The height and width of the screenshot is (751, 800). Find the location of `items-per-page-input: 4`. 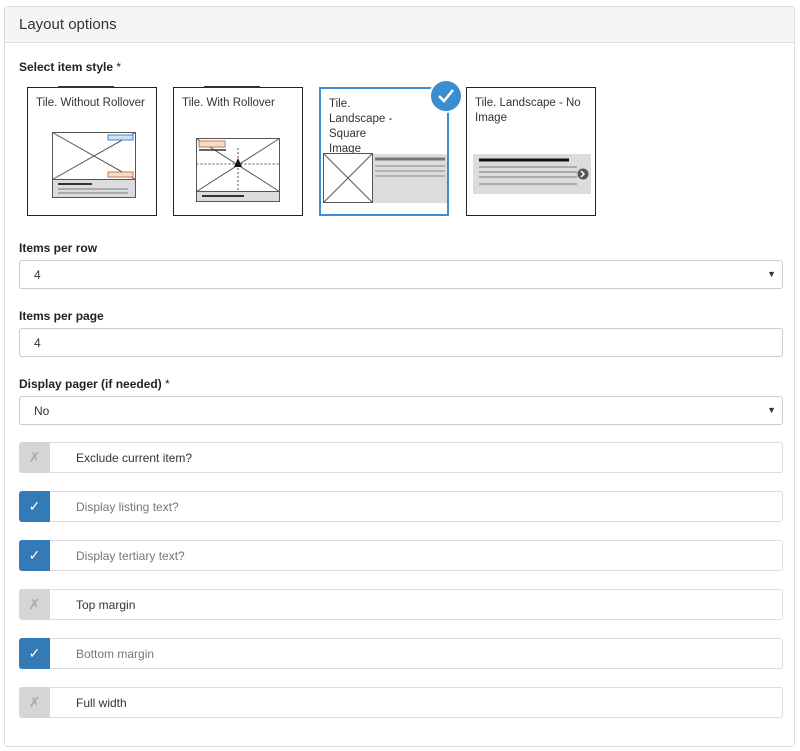

items-per-page-input: 4 is located at coordinates (401, 342).